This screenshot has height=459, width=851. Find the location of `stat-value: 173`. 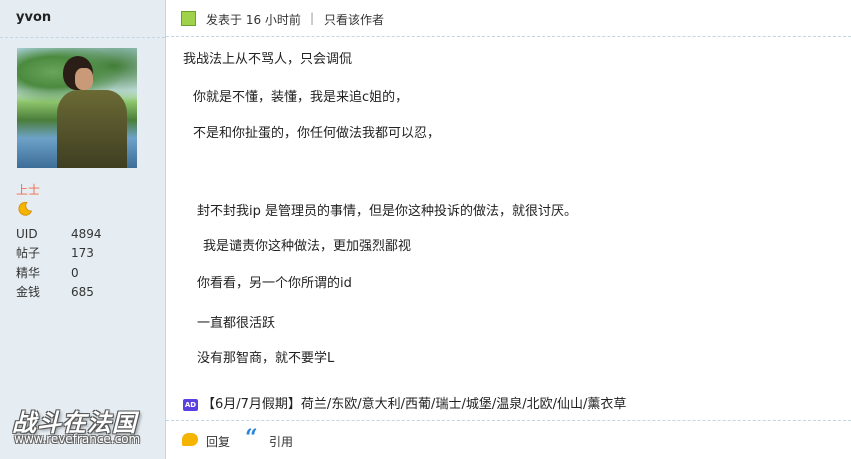

stat-value: 173 is located at coordinates (82, 253).